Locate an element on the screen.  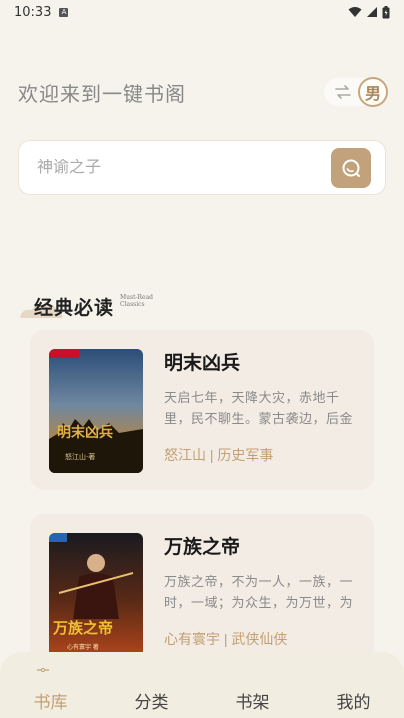
book-description: 万族之帝，不为一人，一族，一时，一域；为众生，为万世，为 is located at coordinates (259, 592).